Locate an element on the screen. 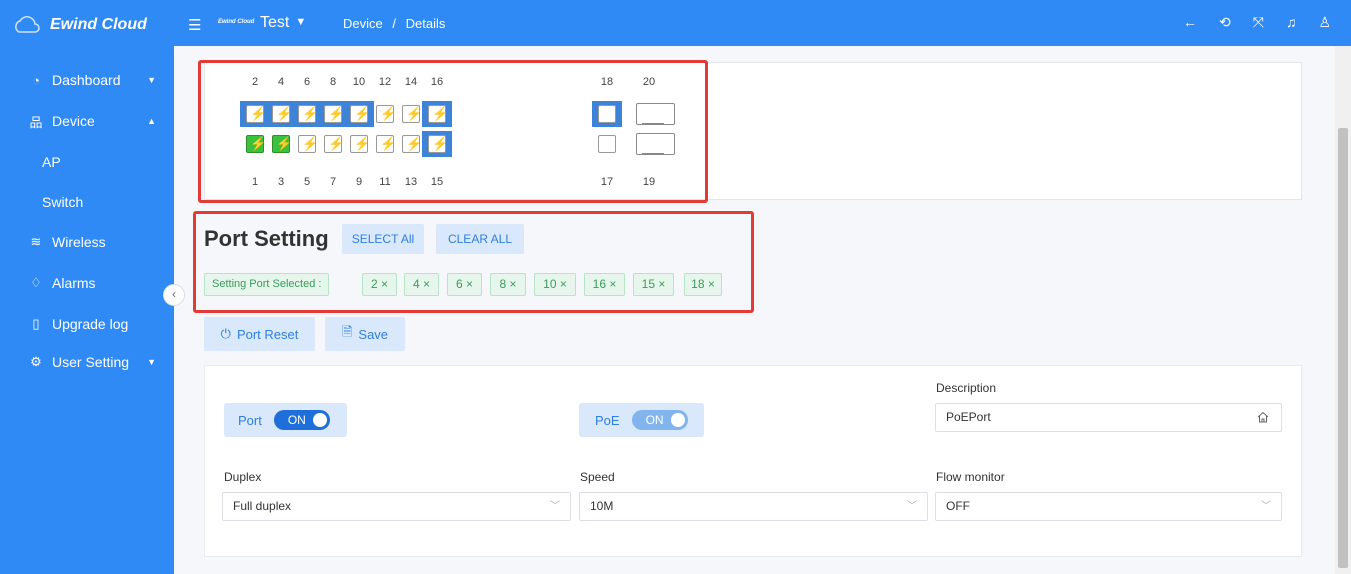  sidebar-item-label: Dashboard is located at coordinates (86, 80).